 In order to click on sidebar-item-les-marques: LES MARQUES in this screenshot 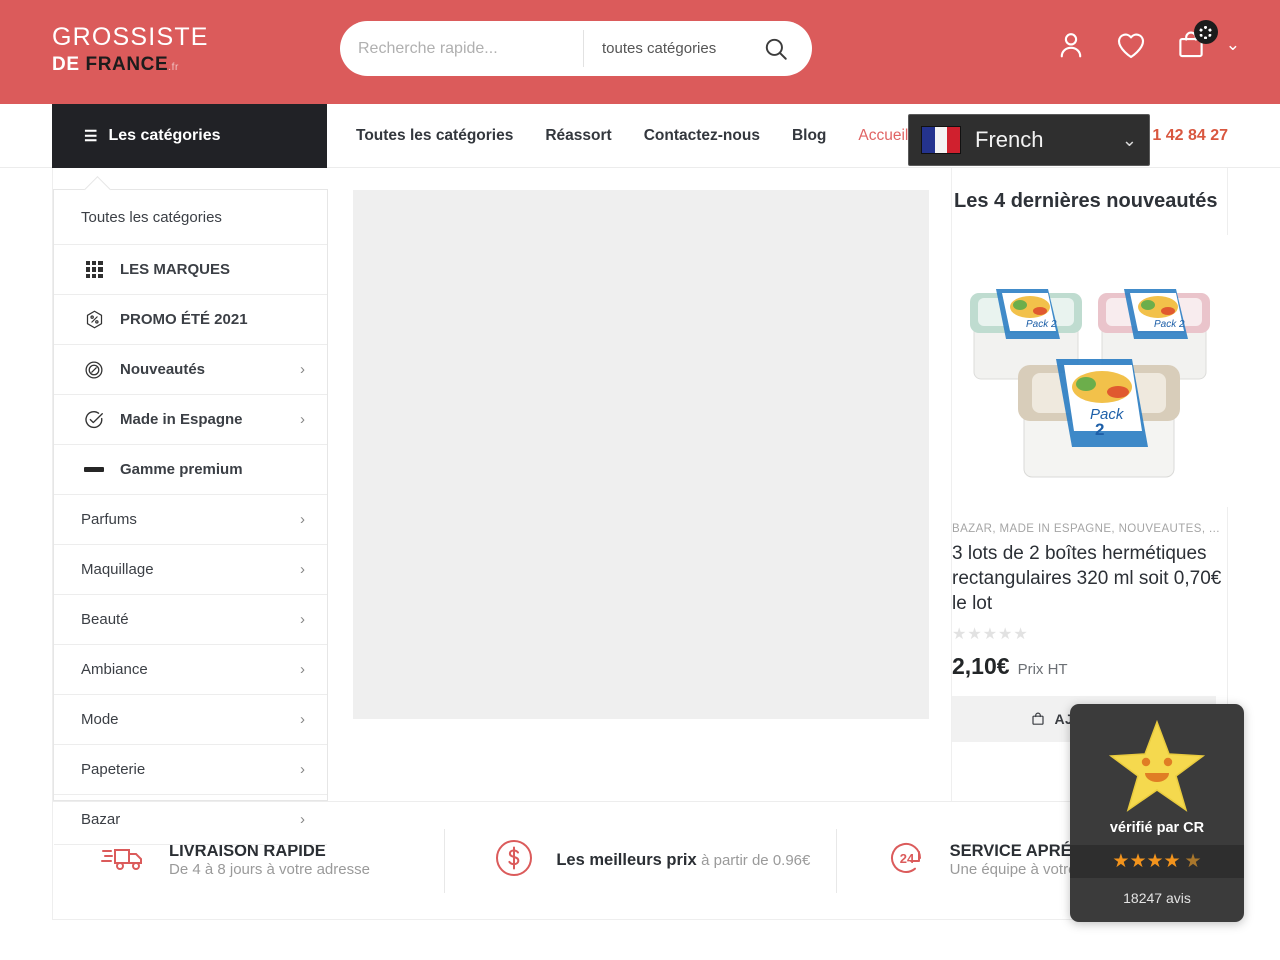, I will do `click(190, 270)`.